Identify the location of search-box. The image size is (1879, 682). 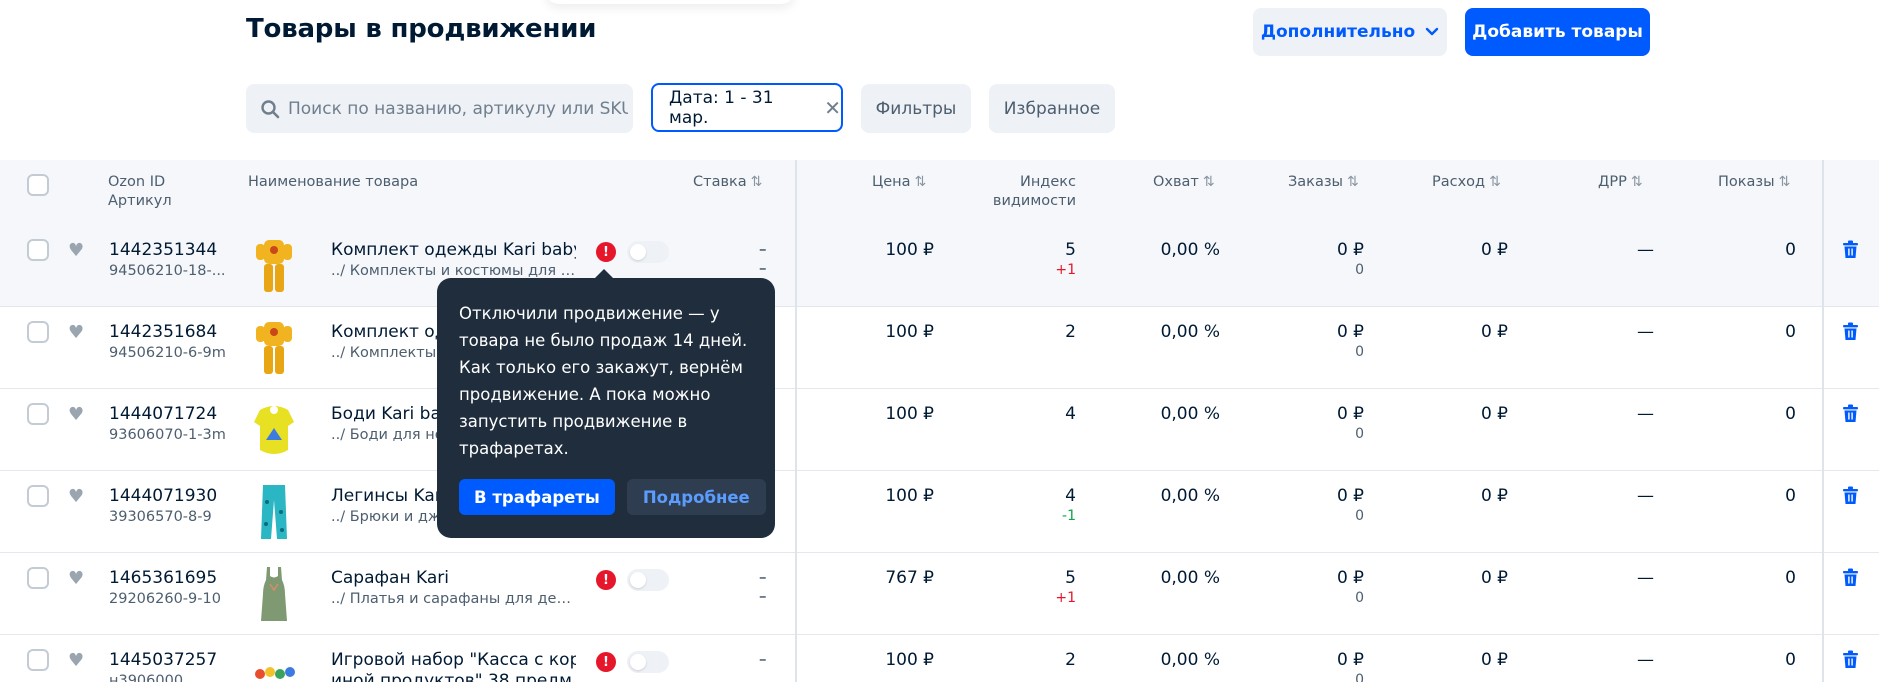
(439, 108).